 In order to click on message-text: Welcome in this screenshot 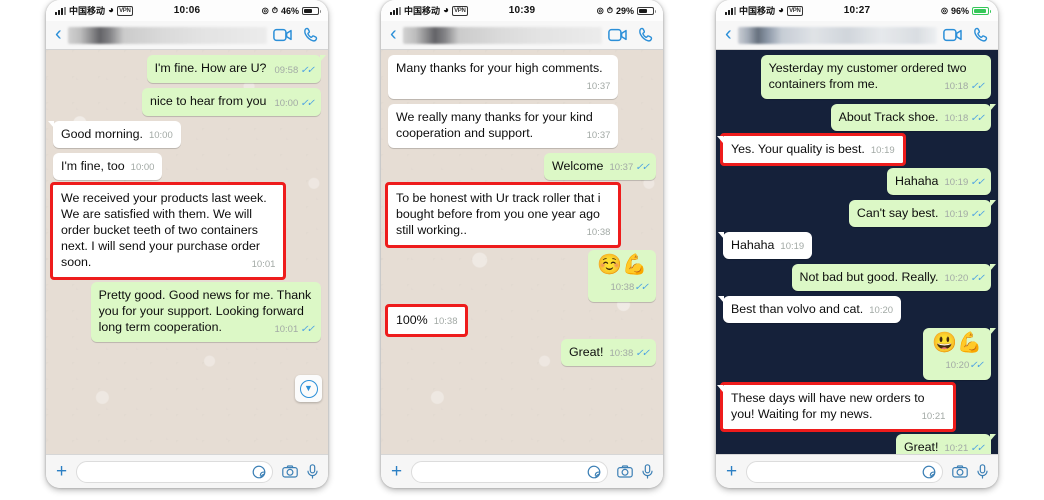, I will do `click(578, 166)`.